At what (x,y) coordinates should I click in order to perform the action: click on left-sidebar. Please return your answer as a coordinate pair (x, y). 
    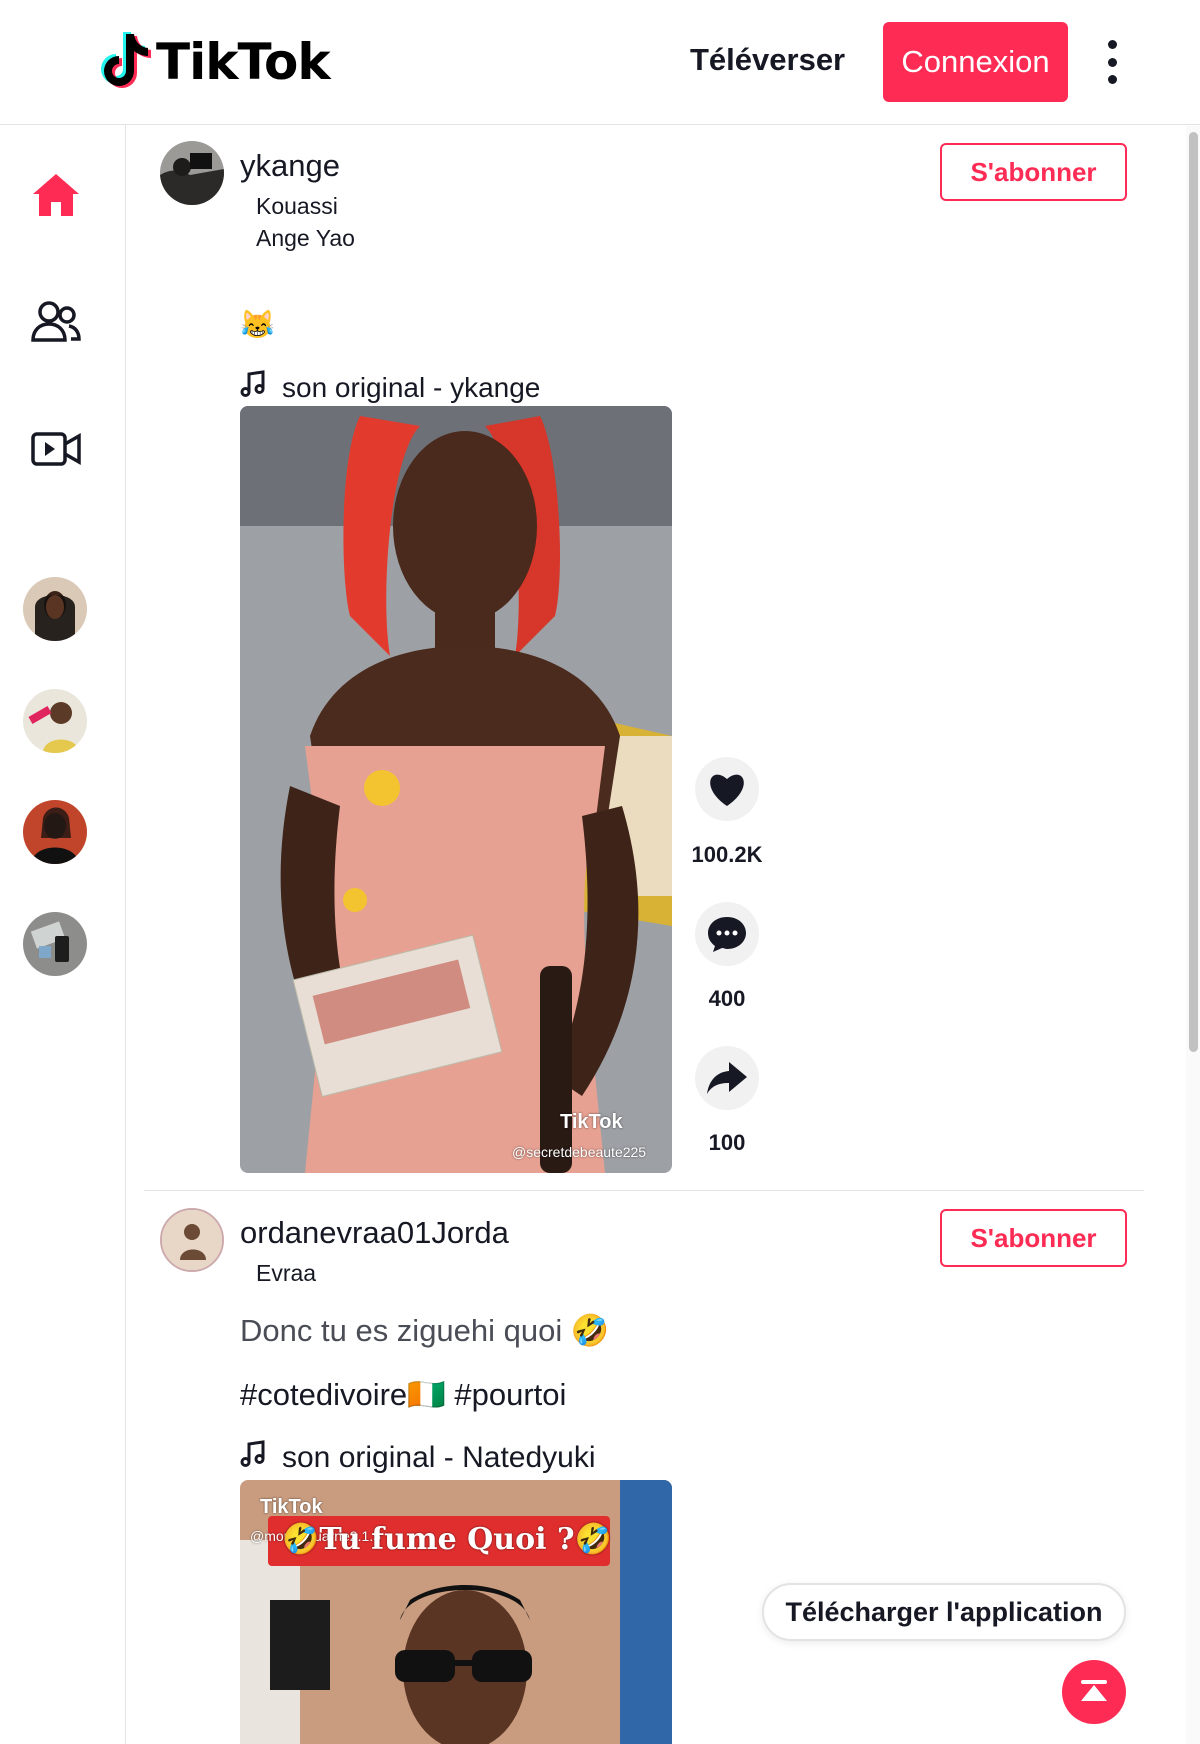
    Looking at the image, I should click on (63, 934).